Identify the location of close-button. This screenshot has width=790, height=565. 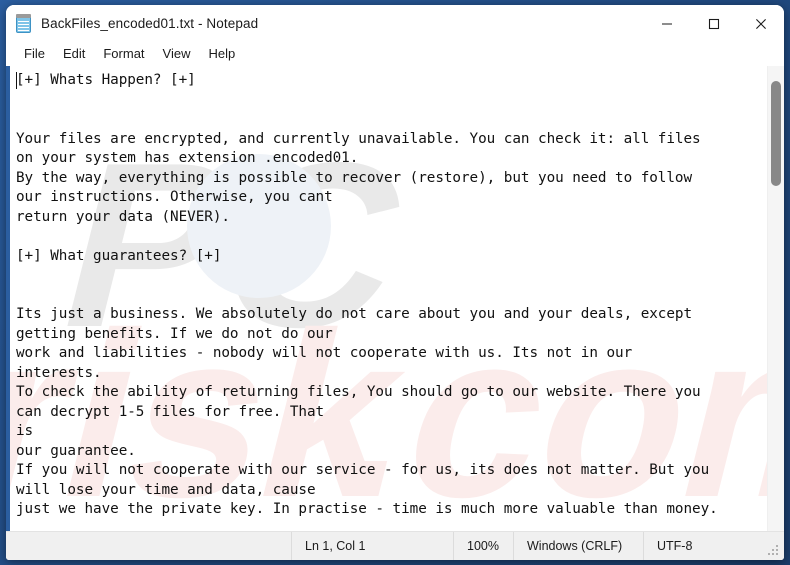
(760, 23).